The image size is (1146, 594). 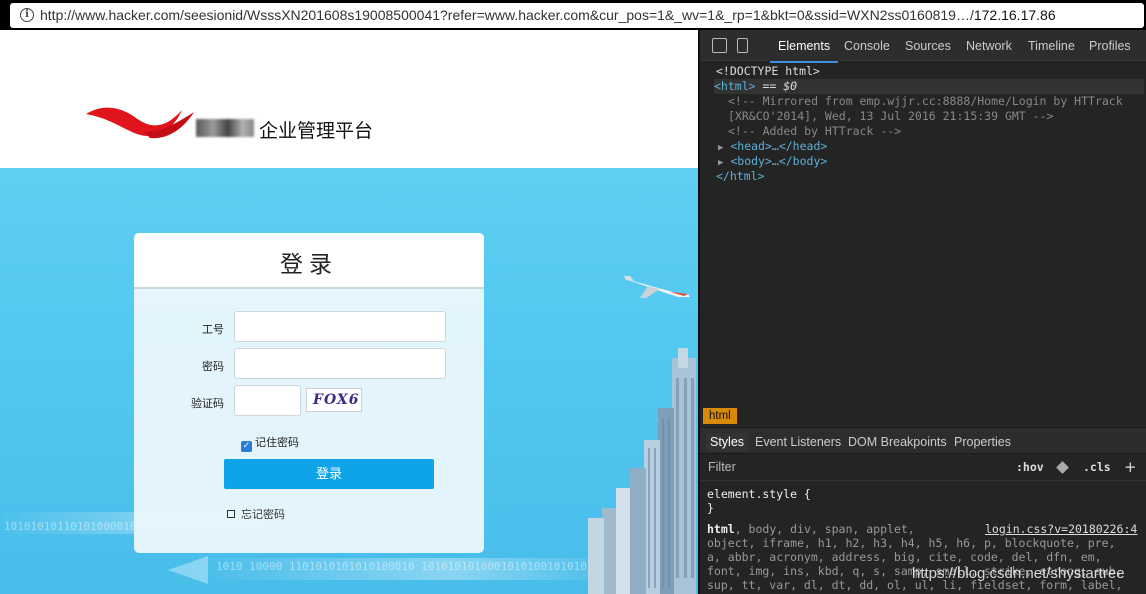 I want to click on captcha-image: FOX6, so click(x=334, y=400).